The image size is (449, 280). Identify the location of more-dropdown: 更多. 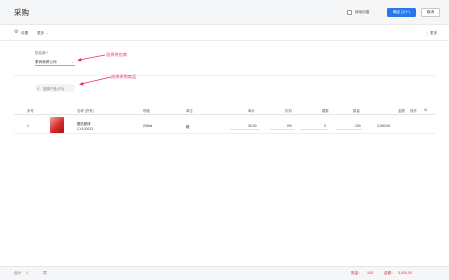
(40, 33).